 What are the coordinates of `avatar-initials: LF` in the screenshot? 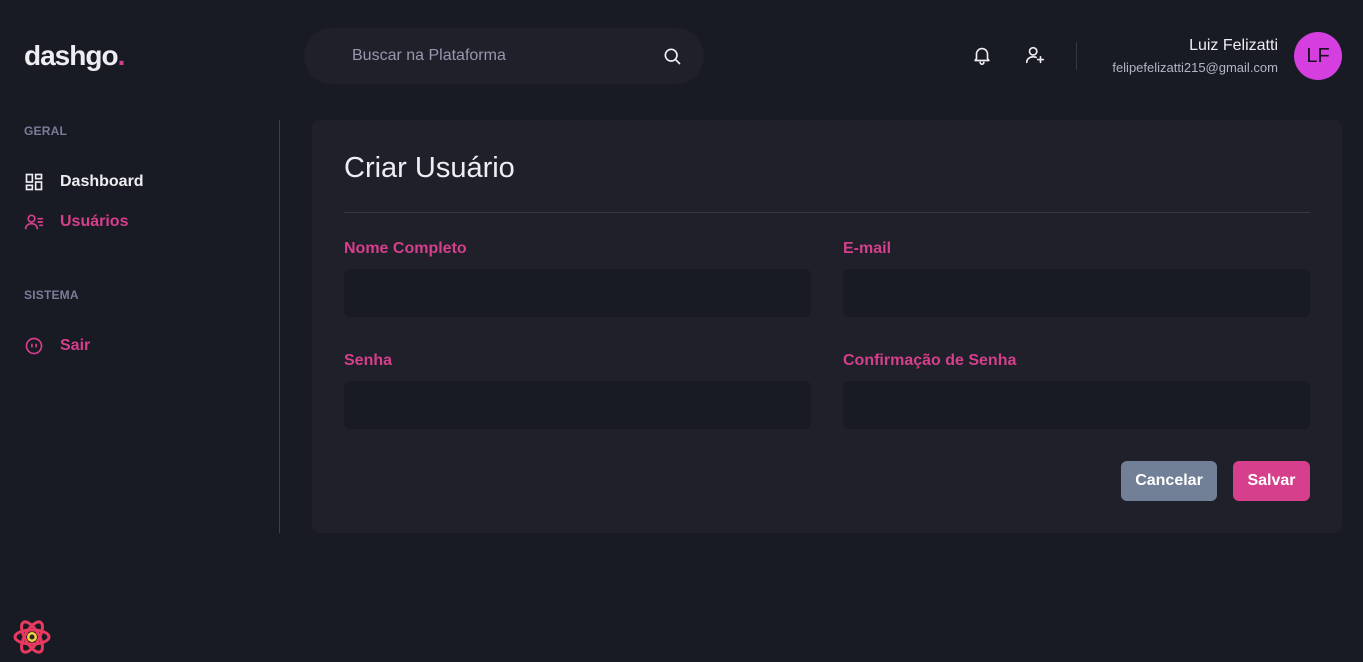 It's located at (1318, 55).